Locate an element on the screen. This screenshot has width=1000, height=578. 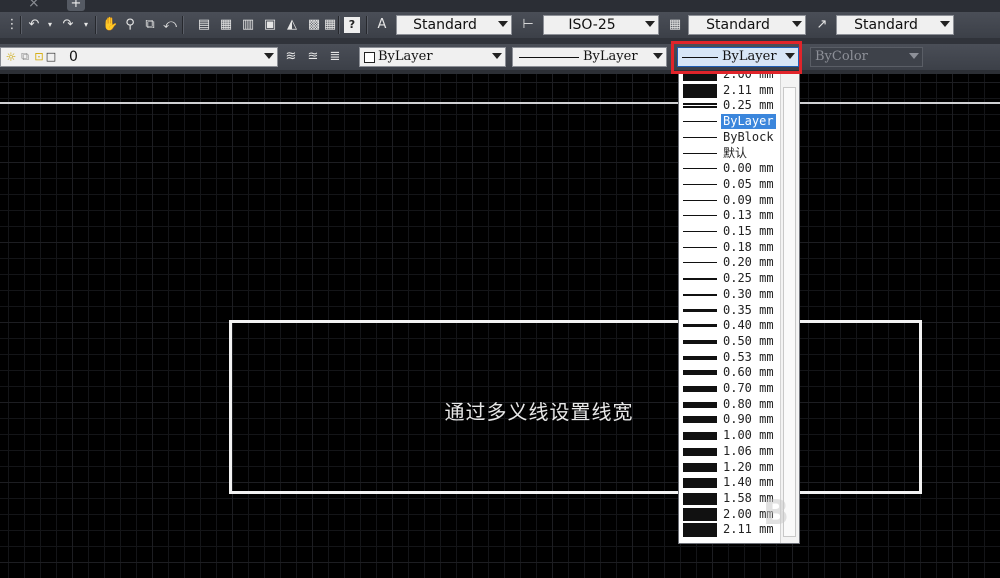
close-tab-icon: × is located at coordinates (34, 5).